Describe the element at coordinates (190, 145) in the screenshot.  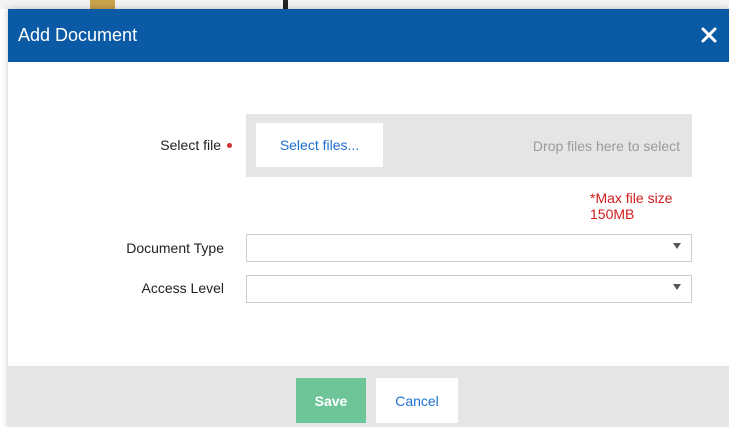
I see `select-file-label: Select file` at that location.